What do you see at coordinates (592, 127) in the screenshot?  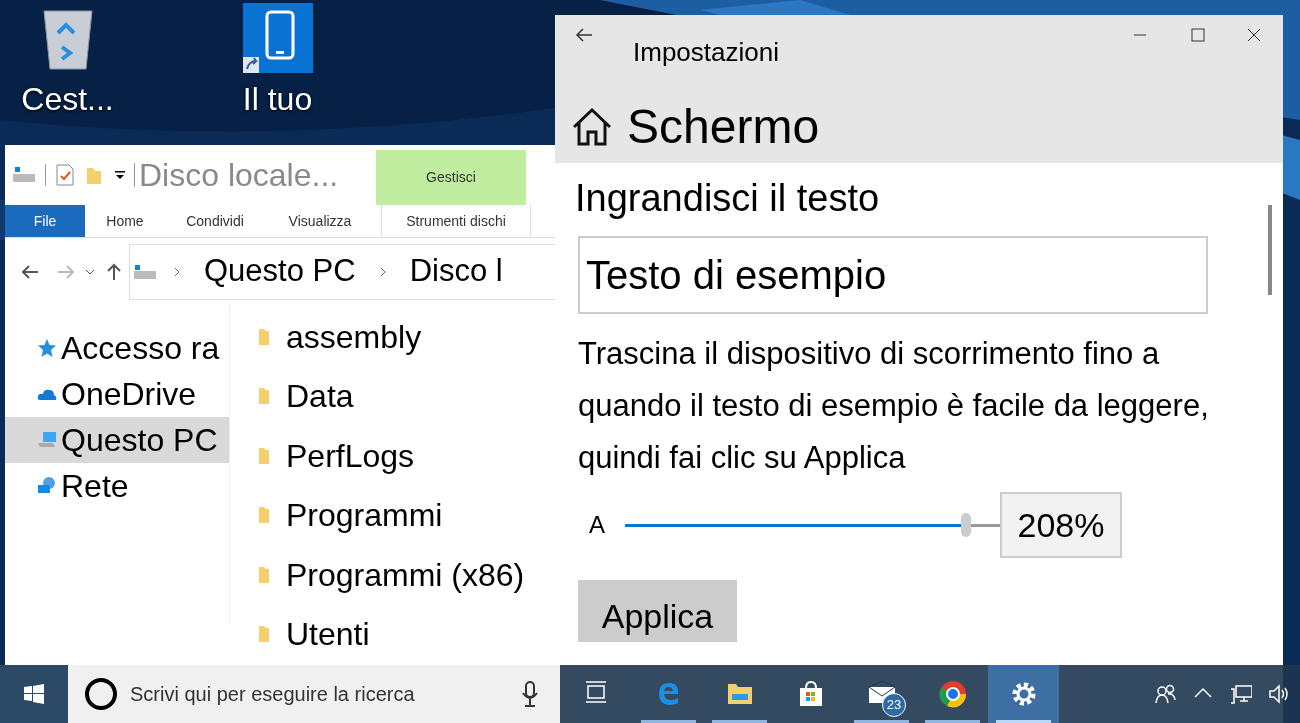 I see `home-icon` at bounding box center [592, 127].